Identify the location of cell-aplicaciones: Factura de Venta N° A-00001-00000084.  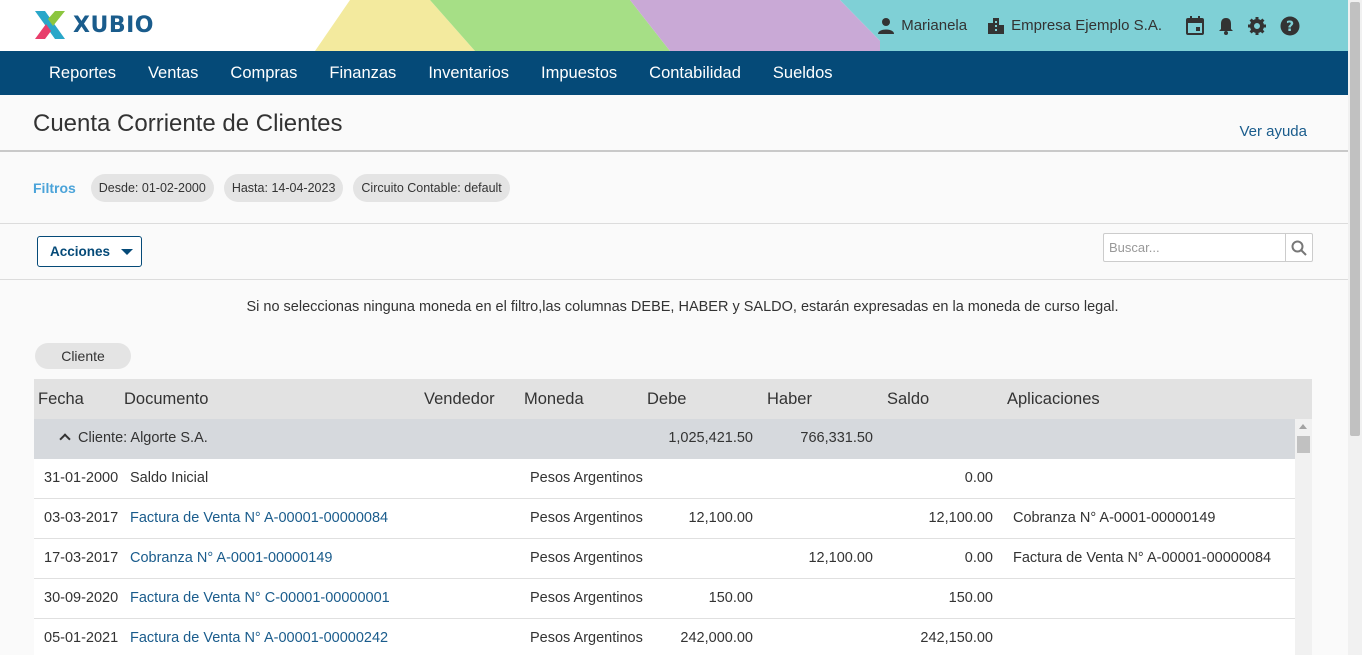
(1142, 558).